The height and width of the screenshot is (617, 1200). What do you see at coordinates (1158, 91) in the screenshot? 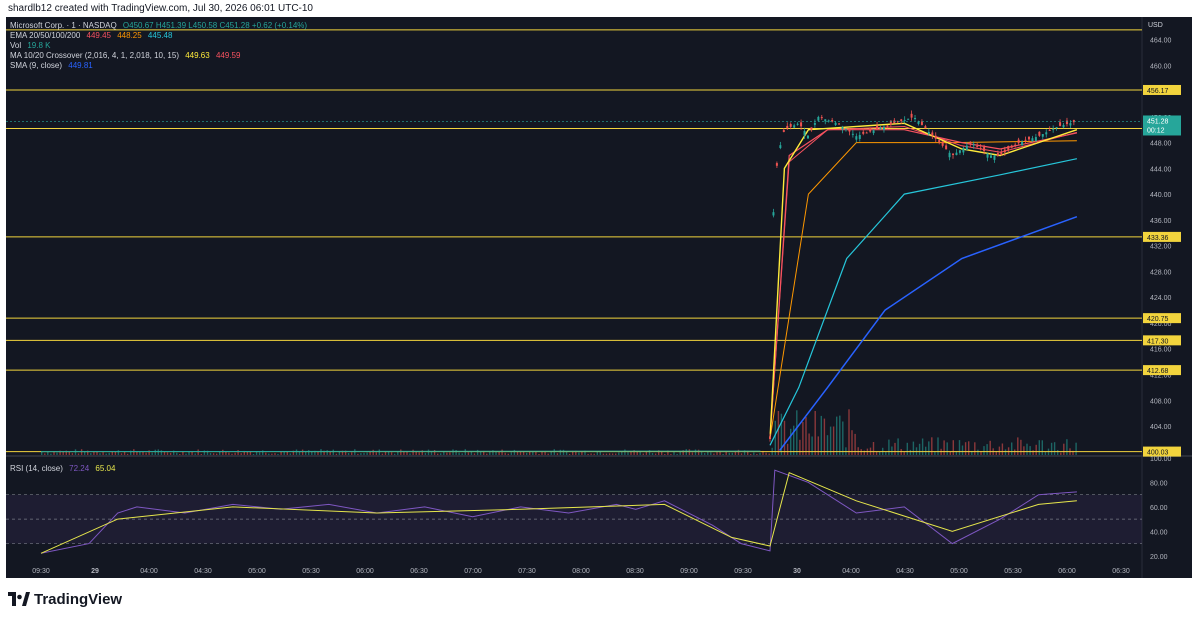
I see `level-badge-label: 456.17` at bounding box center [1158, 91].